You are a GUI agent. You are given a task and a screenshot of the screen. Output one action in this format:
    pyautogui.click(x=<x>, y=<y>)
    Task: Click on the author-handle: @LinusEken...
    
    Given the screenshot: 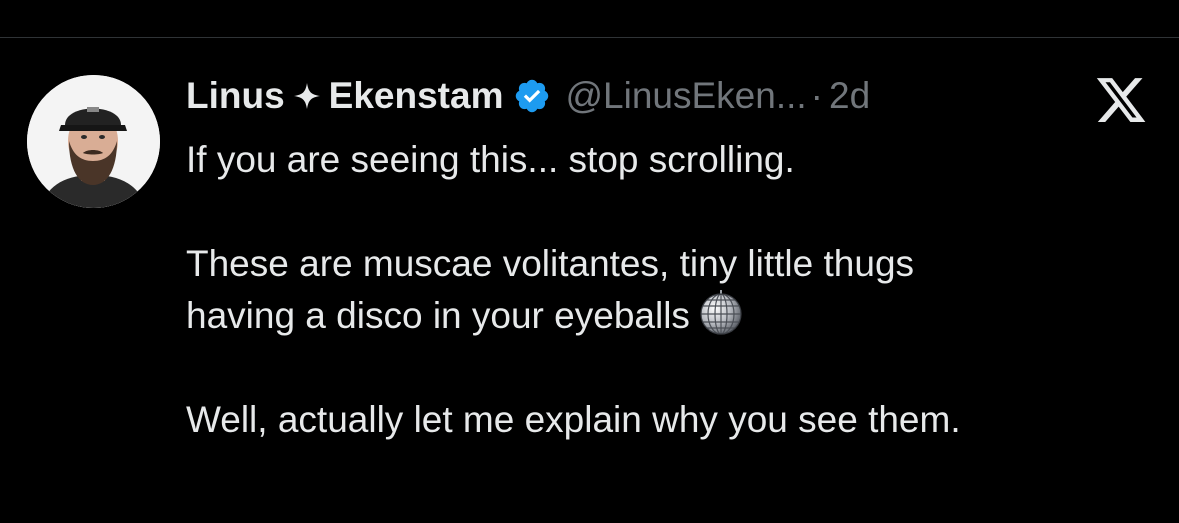 What is the action you would take?
    pyautogui.click(x=685, y=96)
    